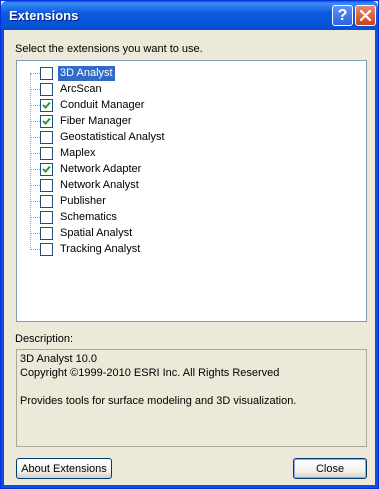 Image resolution: width=379 pixels, height=489 pixels. What do you see at coordinates (182, 250) in the screenshot?
I see `extension-item: Tracking Analyst` at bounding box center [182, 250].